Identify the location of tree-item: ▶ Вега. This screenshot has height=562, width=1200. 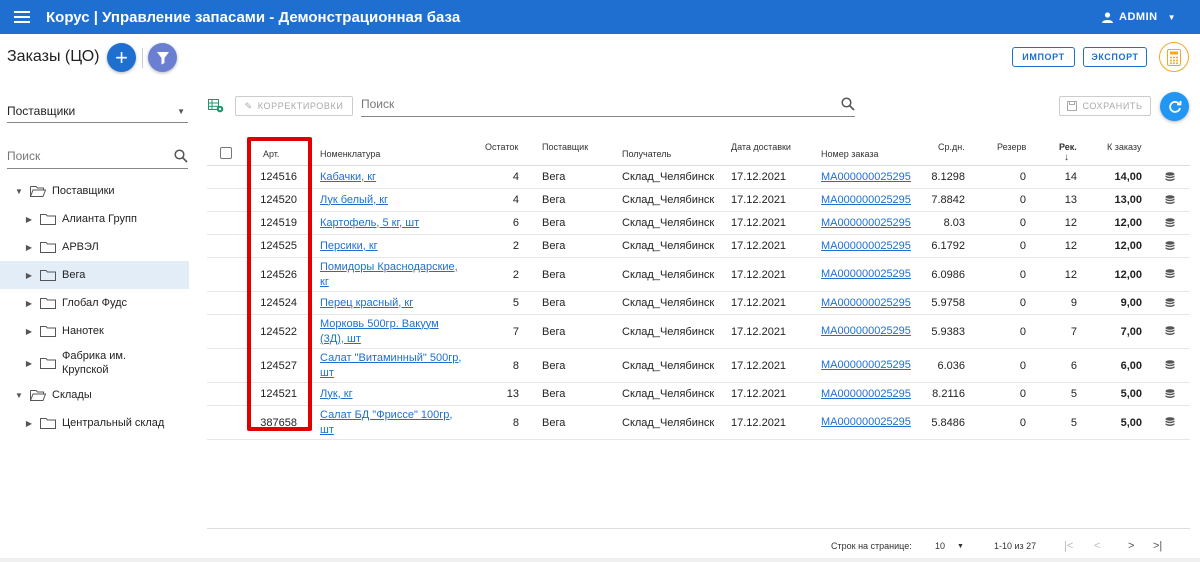
(94, 275).